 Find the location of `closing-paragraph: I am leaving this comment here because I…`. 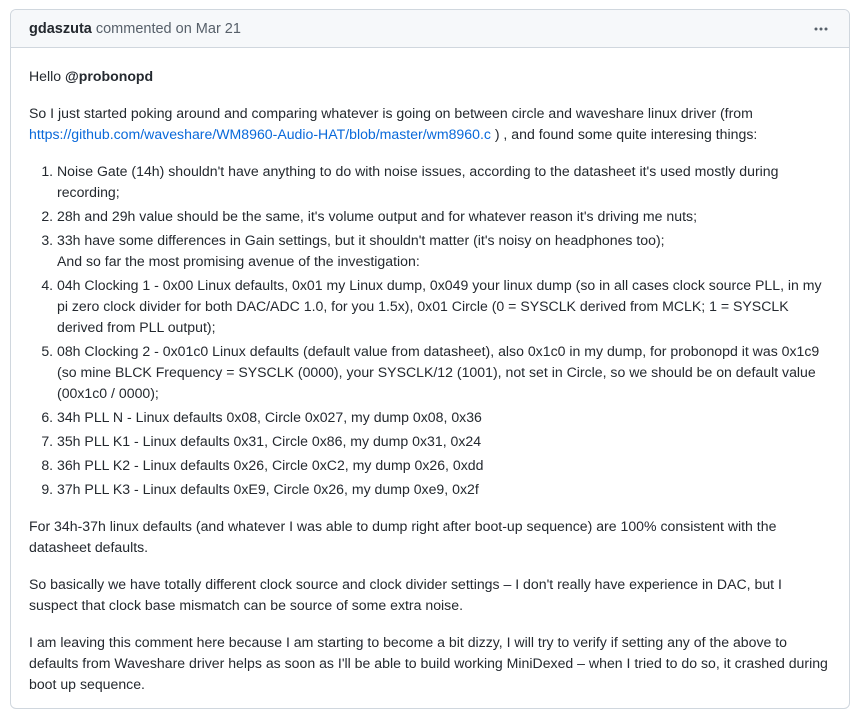

closing-paragraph: I am leaving this comment here because I… is located at coordinates (428, 663).